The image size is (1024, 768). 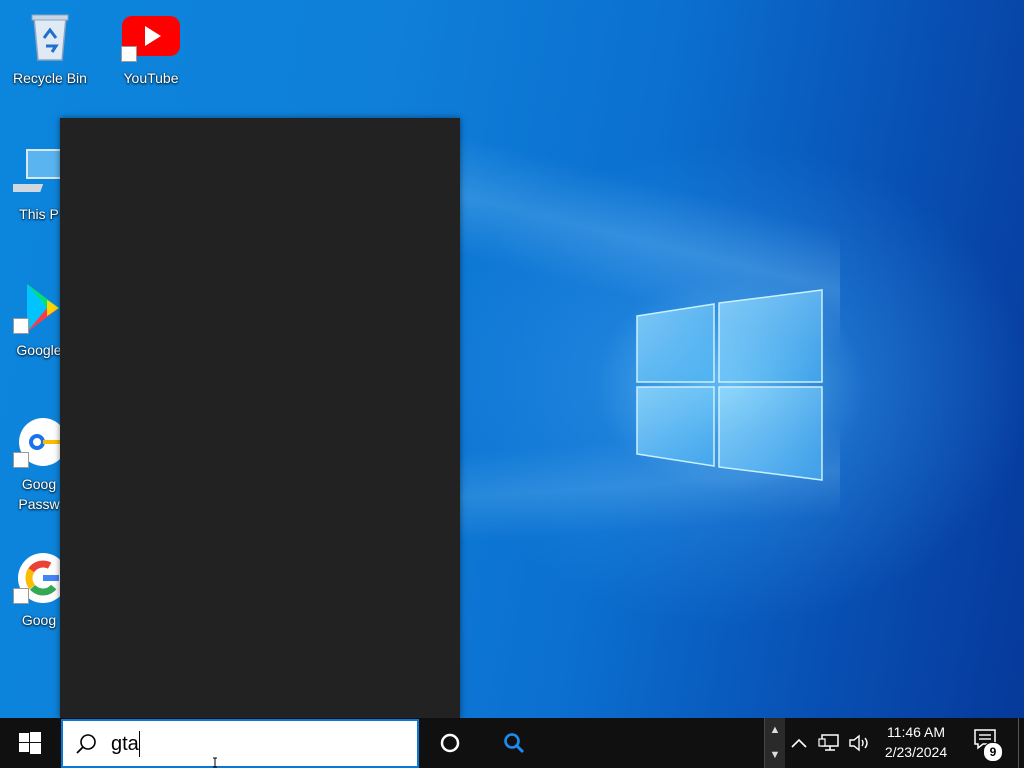 I want to click on network-icon, so click(x=828, y=742).